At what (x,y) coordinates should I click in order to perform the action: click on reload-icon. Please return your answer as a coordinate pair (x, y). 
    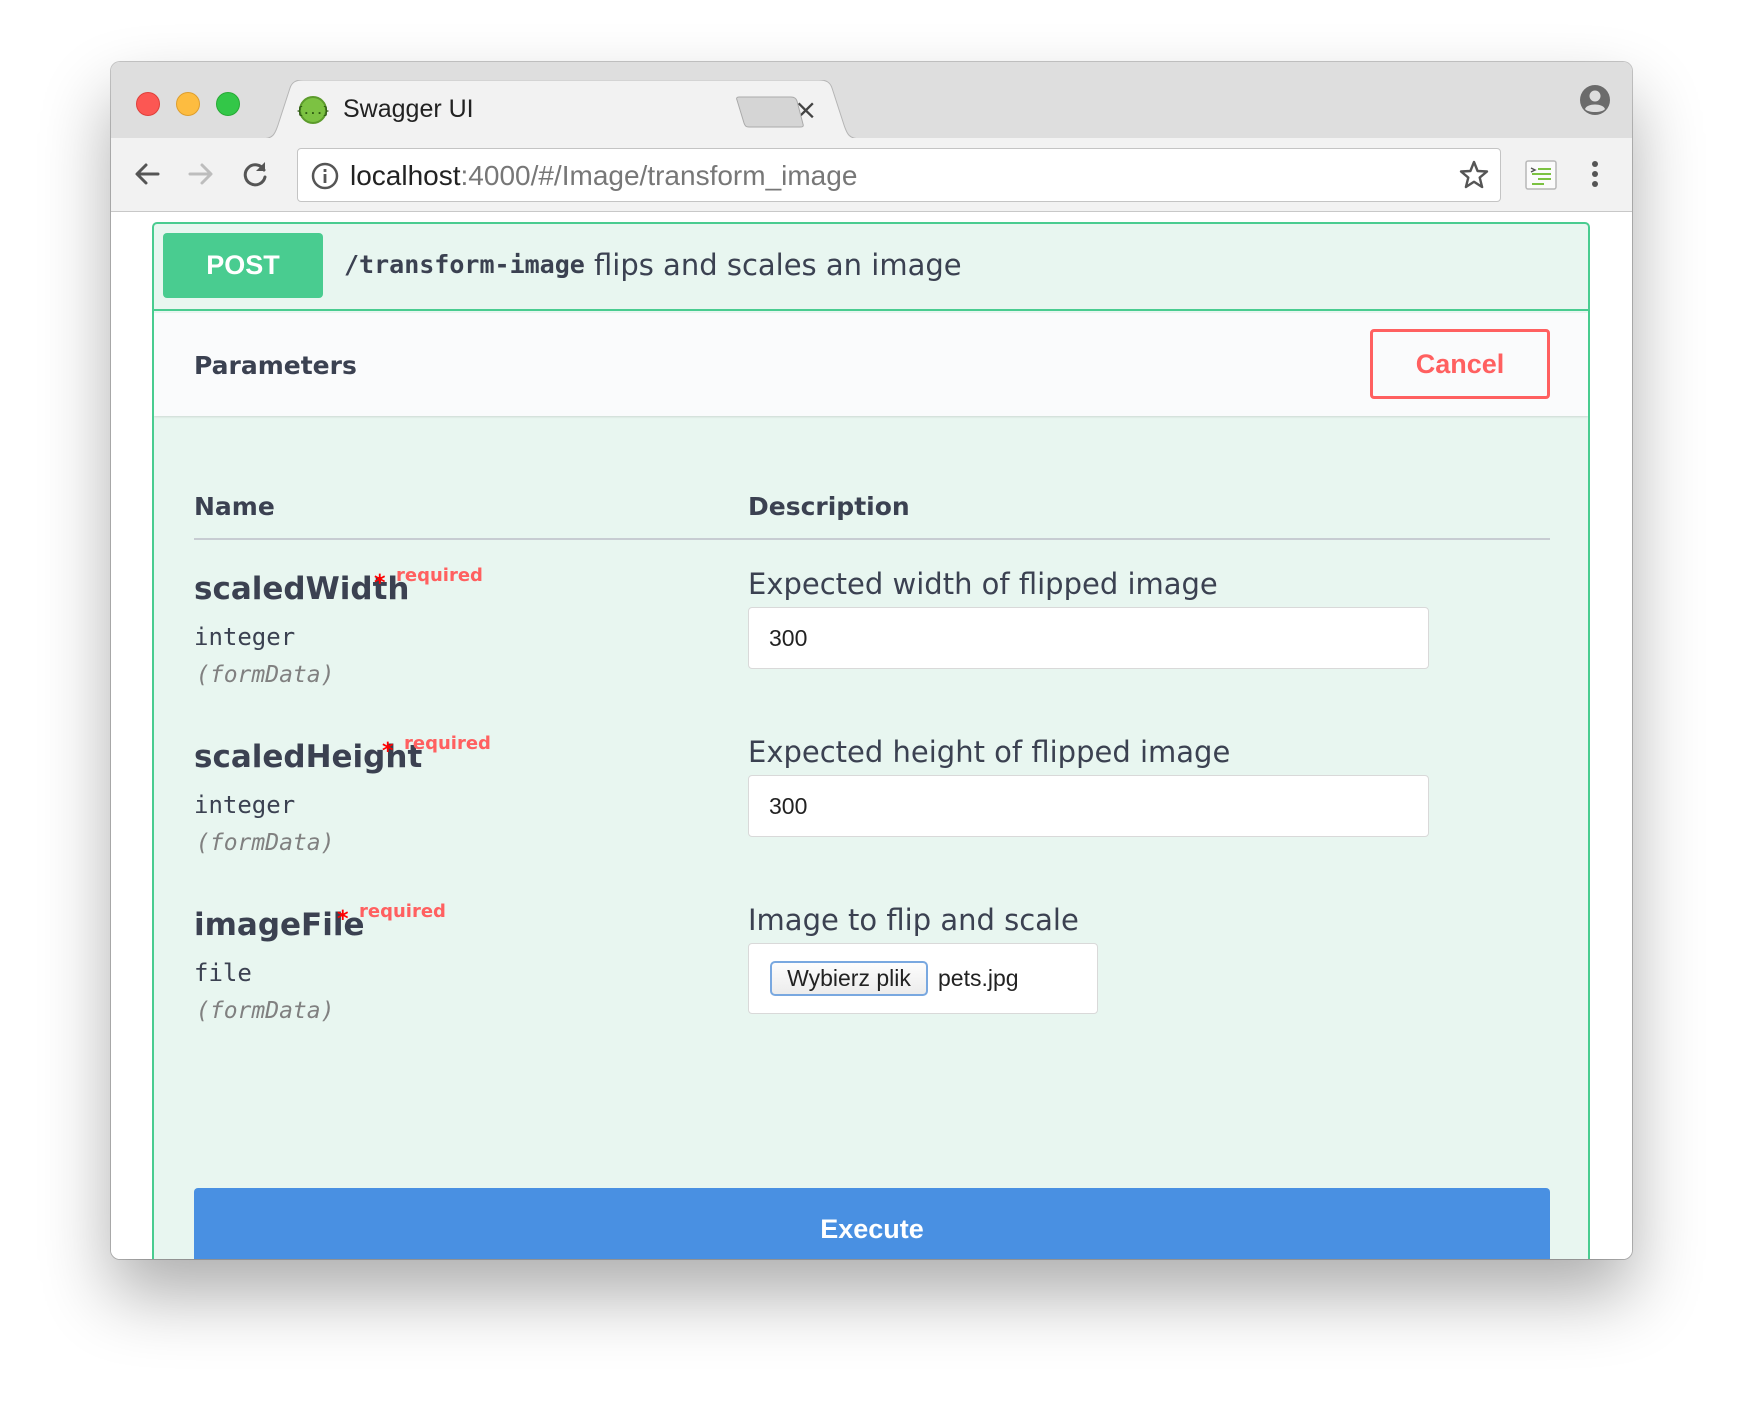
    Looking at the image, I should click on (255, 174).